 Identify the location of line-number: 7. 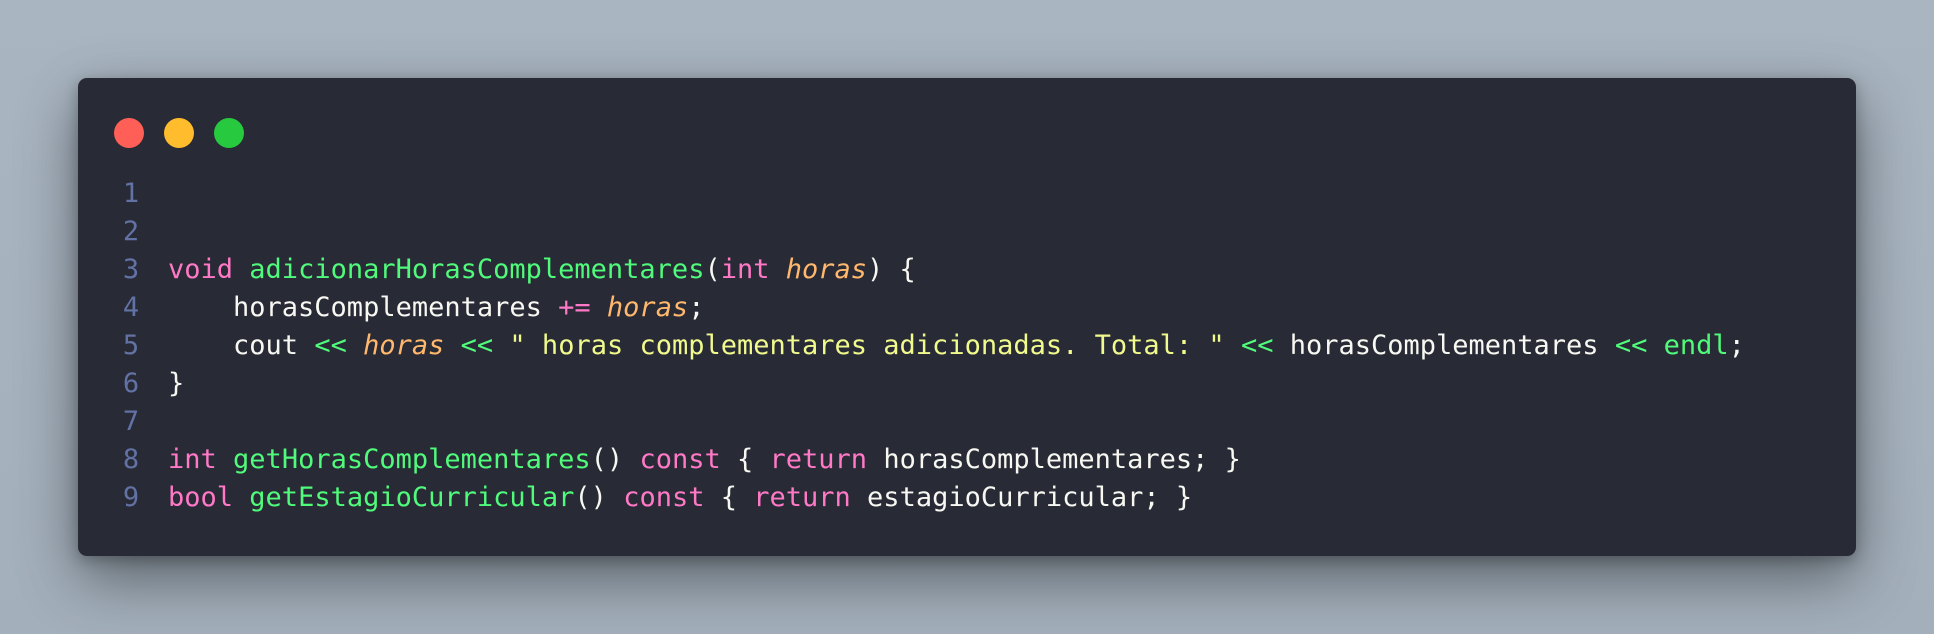
(131, 421).